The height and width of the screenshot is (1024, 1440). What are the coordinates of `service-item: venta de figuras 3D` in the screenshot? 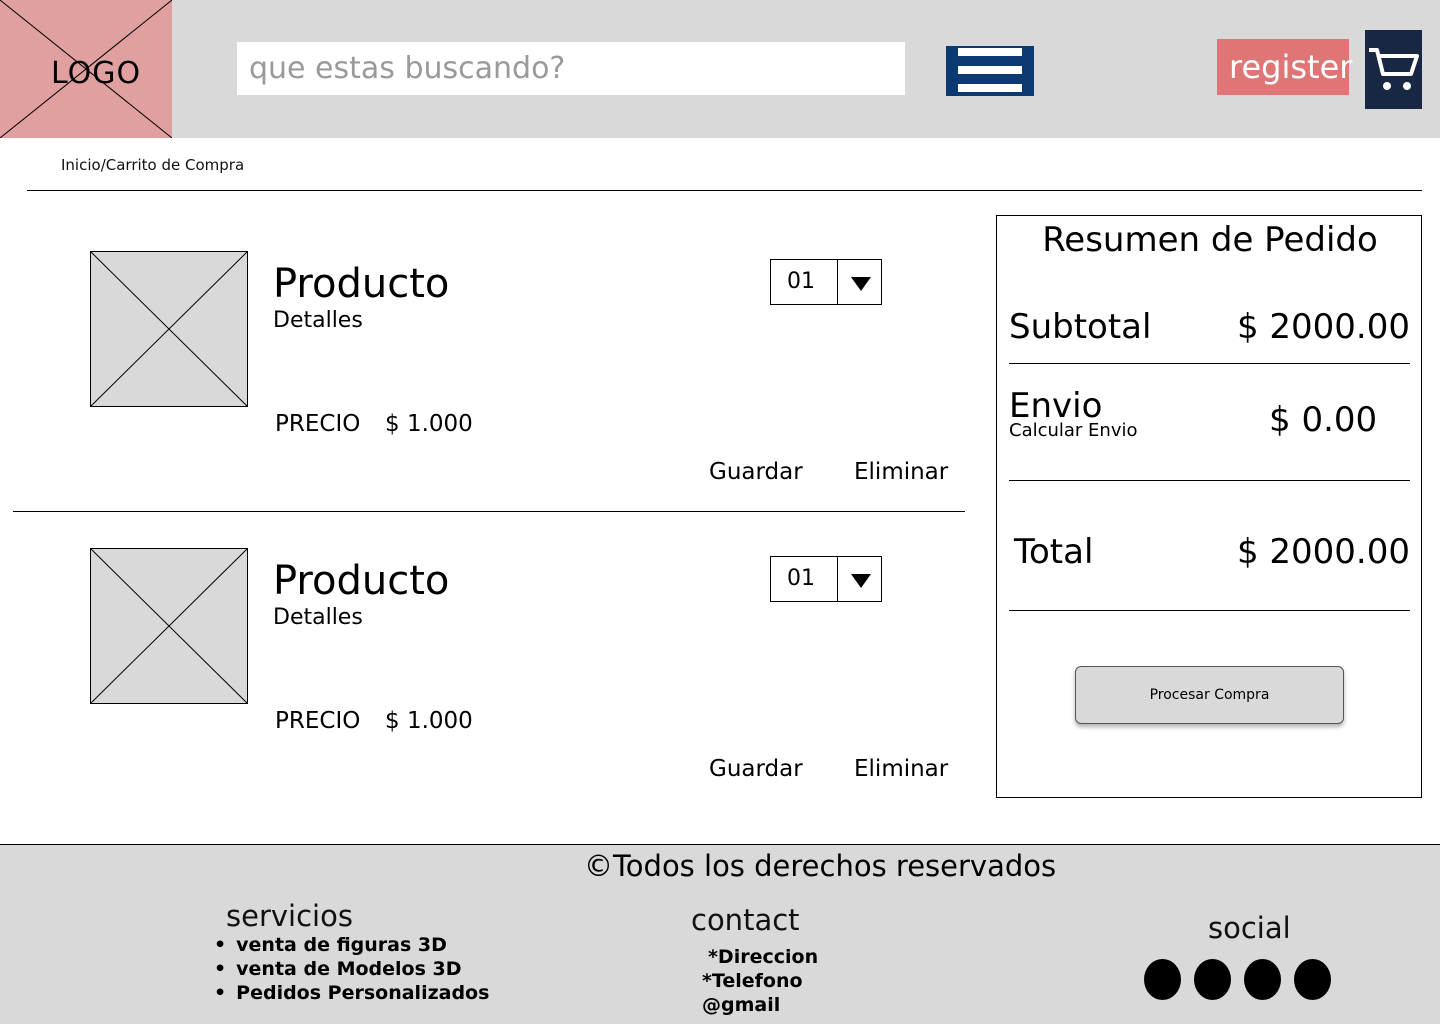 It's located at (351, 945).